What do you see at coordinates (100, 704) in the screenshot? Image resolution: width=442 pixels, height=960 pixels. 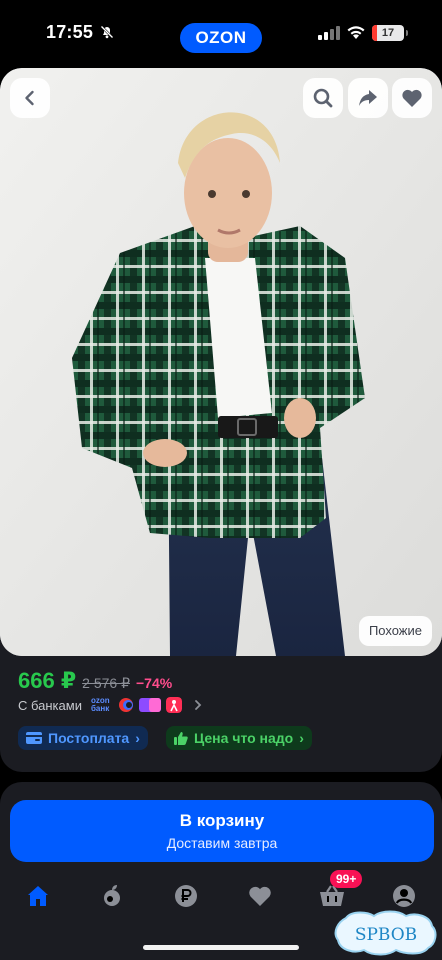 I see `ozon-bank-logo: ozon банк` at bounding box center [100, 704].